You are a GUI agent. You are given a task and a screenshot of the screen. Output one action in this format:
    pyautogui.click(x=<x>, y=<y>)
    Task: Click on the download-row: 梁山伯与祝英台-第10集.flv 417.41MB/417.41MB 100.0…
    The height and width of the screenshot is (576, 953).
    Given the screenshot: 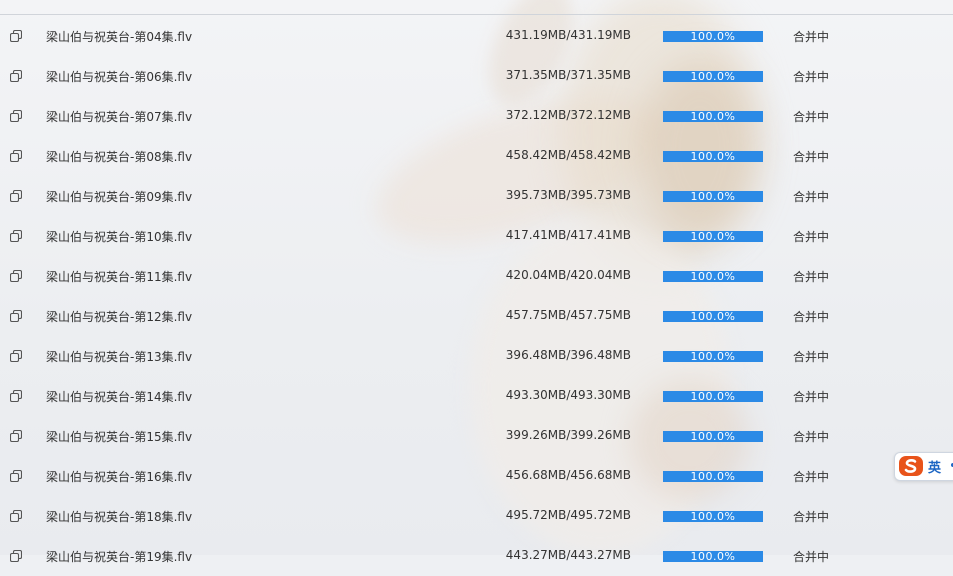 What is the action you would take?
    pyautogui.click(x=476, y=236)
    